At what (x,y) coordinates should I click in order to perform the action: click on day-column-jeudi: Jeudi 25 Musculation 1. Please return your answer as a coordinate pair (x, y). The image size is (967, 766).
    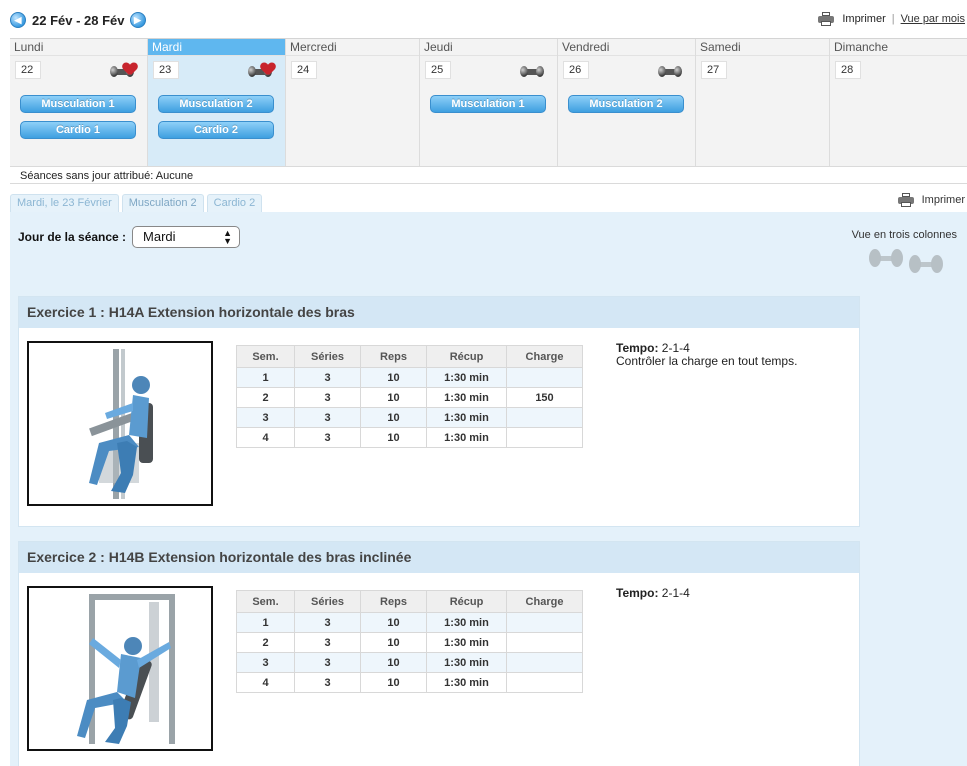
    Looking at the image, I should click on (489, 103).